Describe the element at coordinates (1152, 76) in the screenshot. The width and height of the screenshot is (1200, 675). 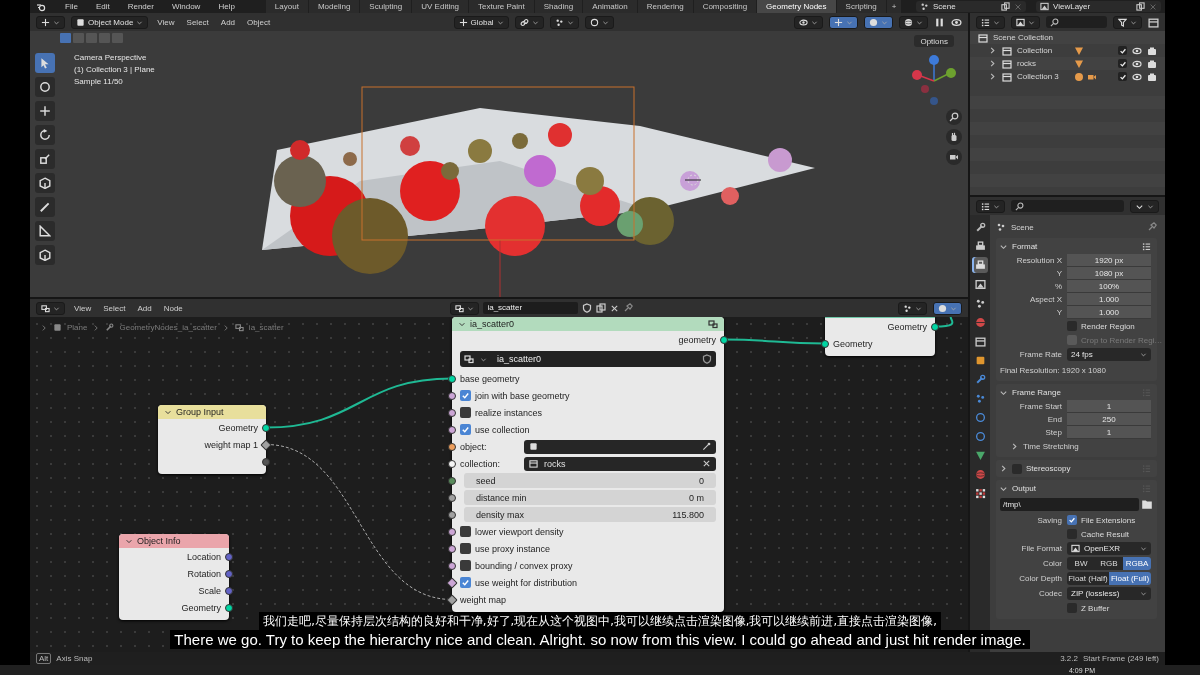
I see `camera-icon` at that location.